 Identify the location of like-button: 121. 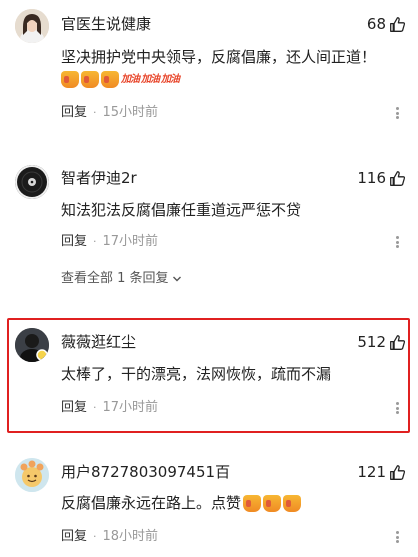
(381, 472).